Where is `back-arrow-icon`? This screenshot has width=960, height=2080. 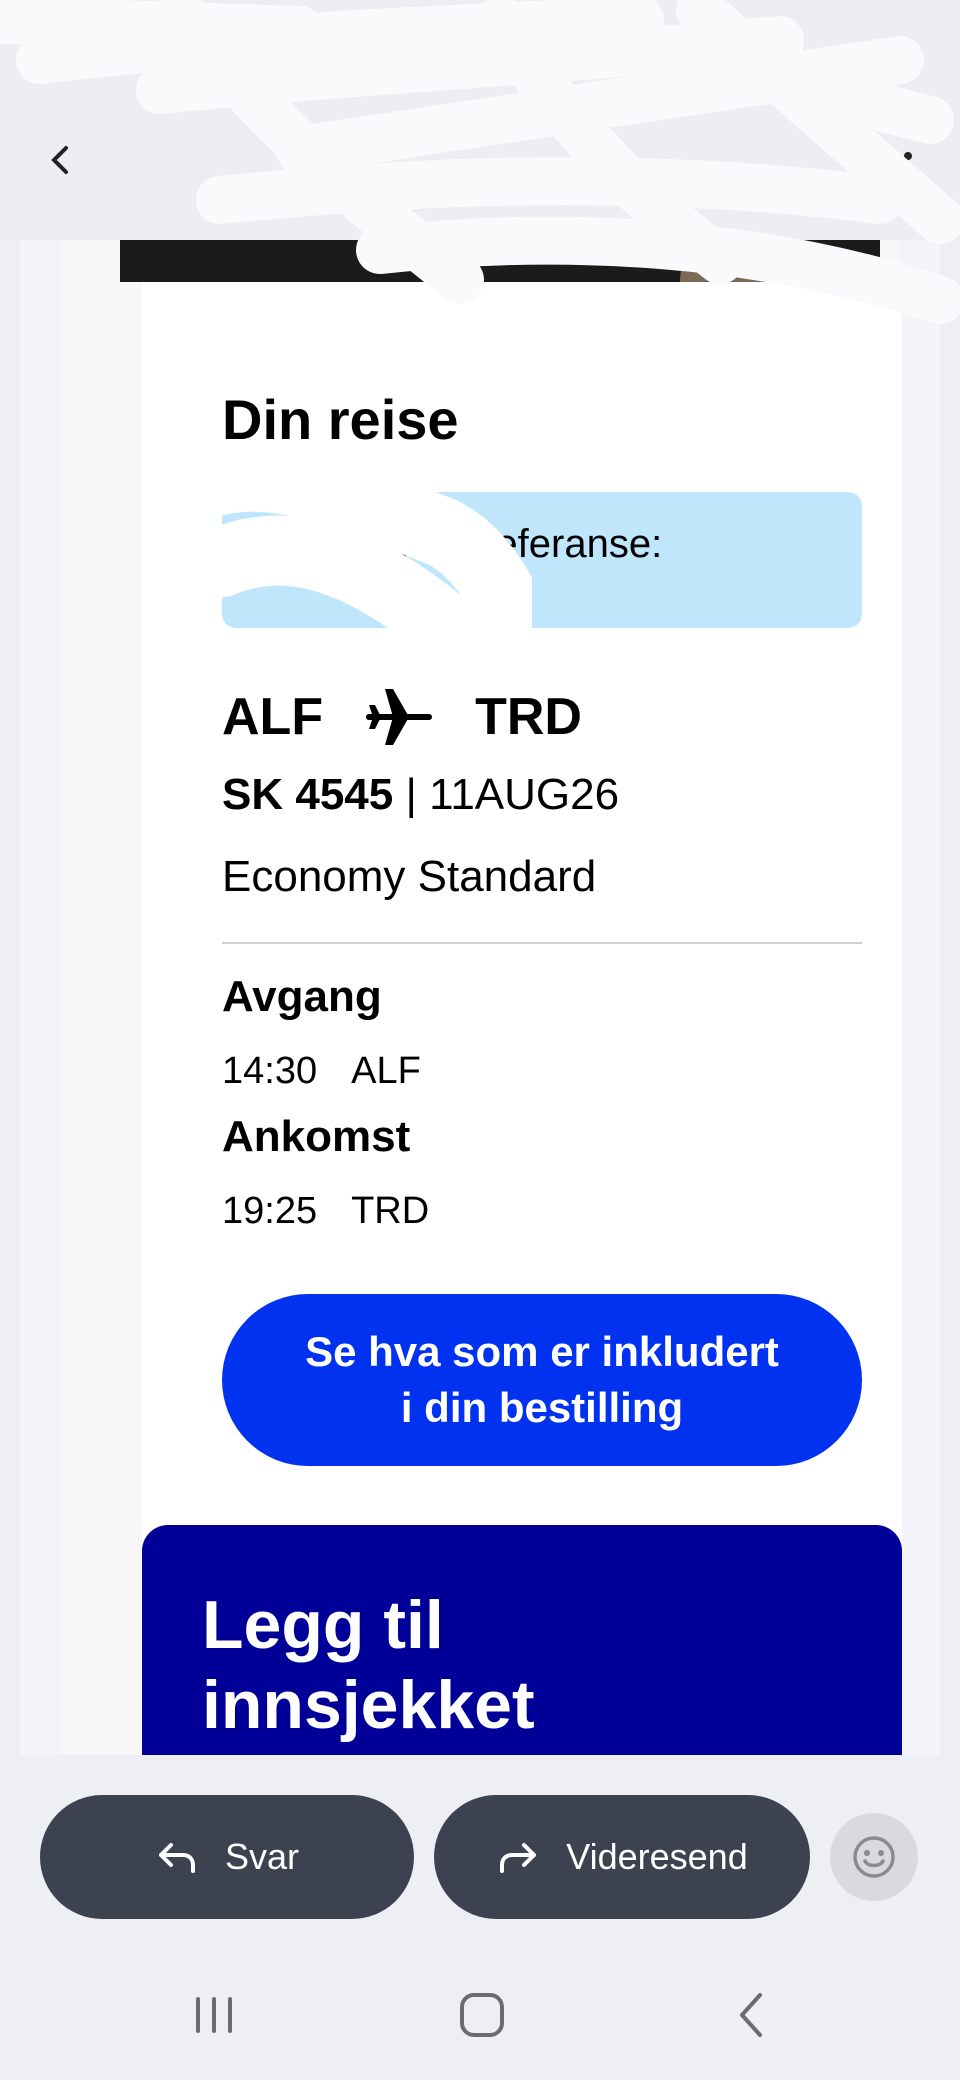
back-arrow-icon is located at coordinates (62, 160).